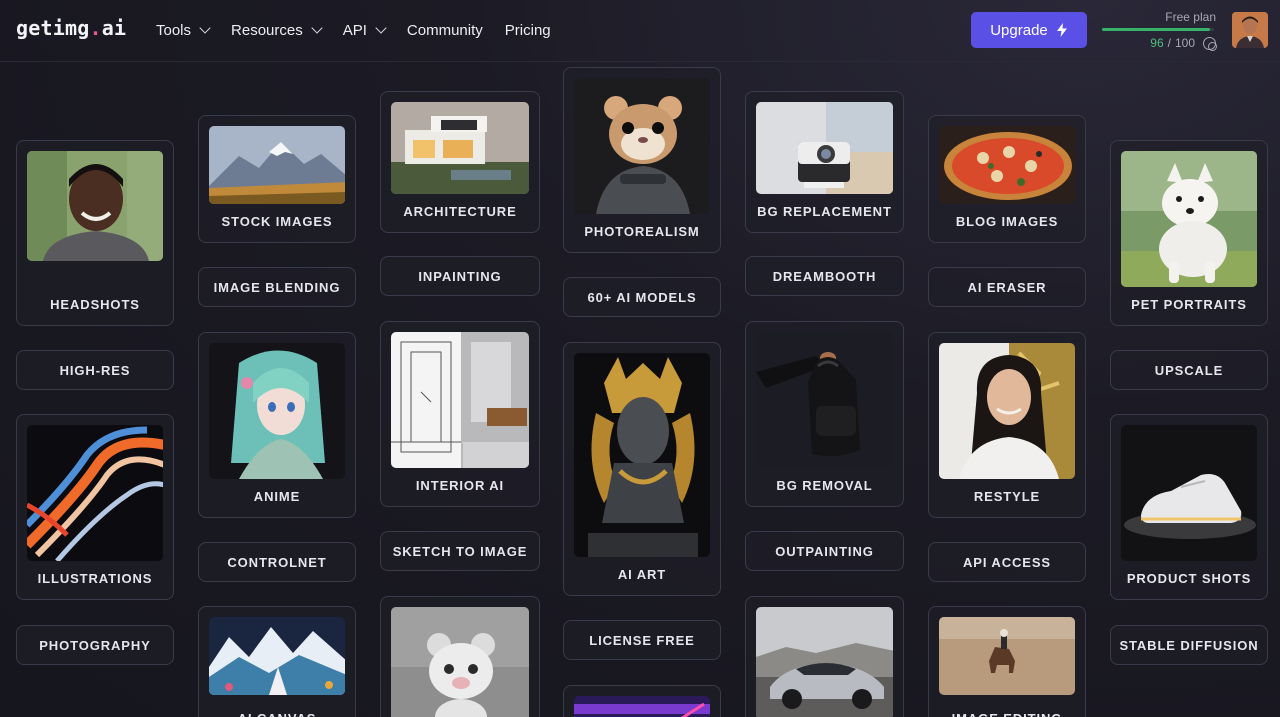  Describe the element at coordinates (1250, 30) in the screenshot. I see `user-avatar` at that location.